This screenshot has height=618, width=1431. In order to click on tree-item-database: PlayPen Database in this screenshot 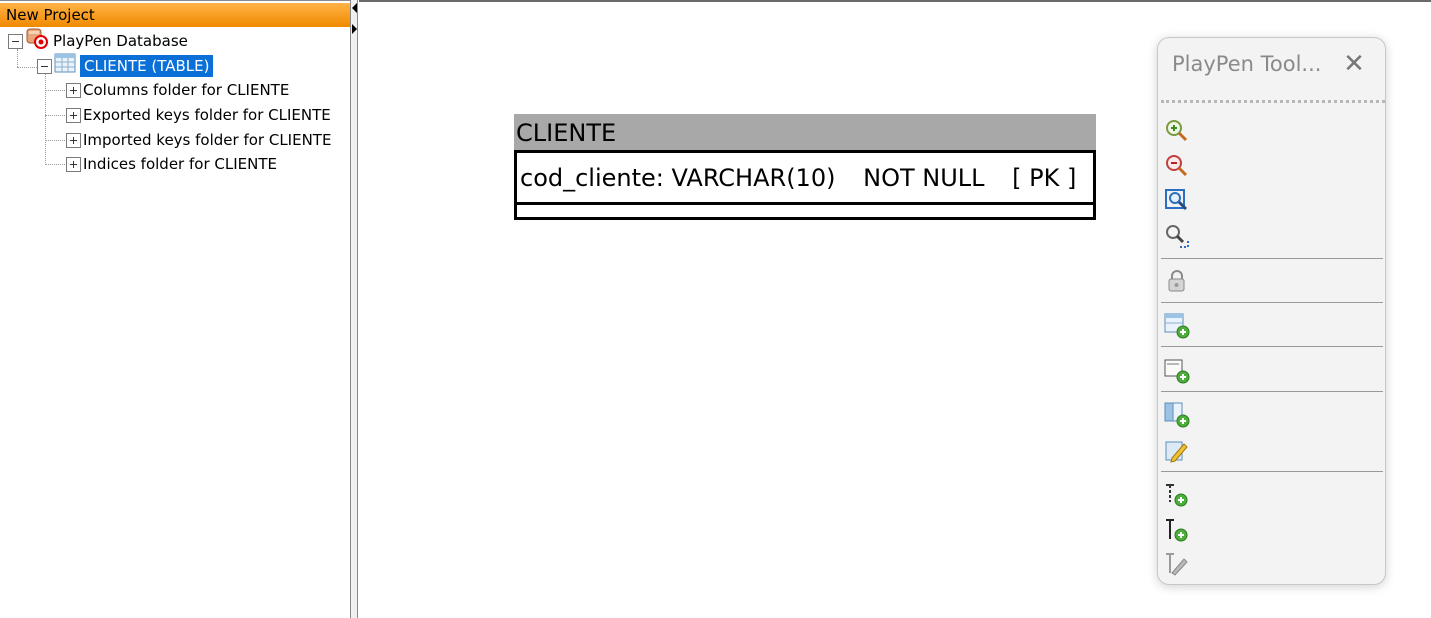, I will do `click(98, 41)`.